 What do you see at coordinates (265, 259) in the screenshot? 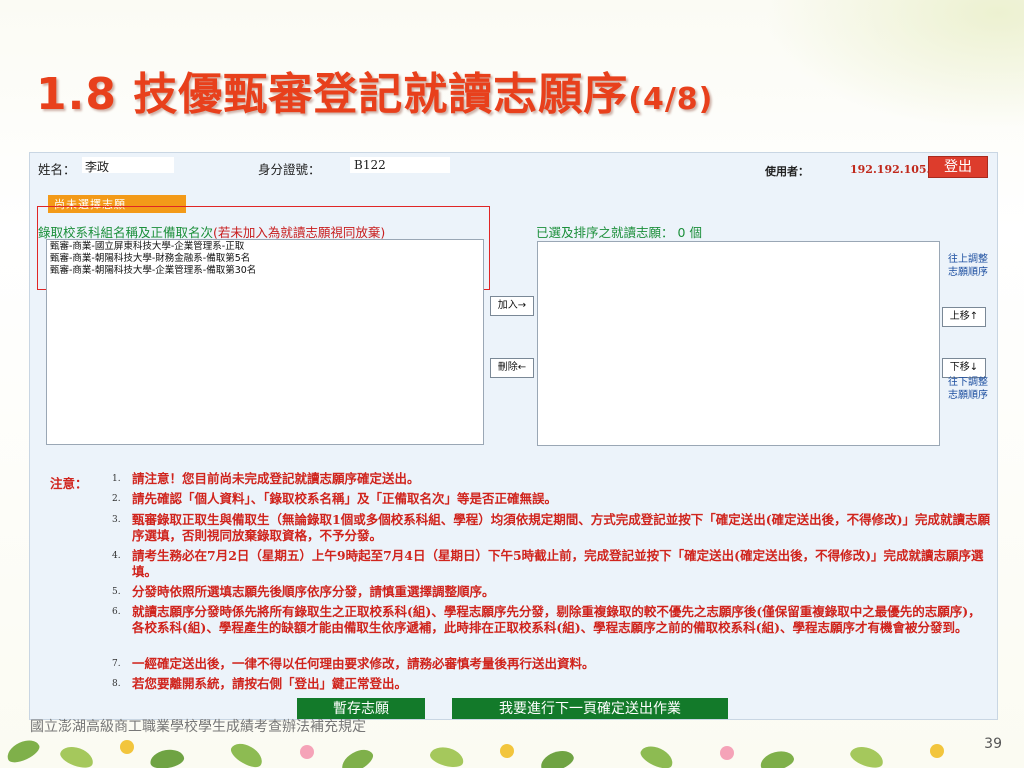
I see `list-item: 甄審-商業-朝陽科技大學-財務金融系-備取第5名` at bounding box center [265, 259].